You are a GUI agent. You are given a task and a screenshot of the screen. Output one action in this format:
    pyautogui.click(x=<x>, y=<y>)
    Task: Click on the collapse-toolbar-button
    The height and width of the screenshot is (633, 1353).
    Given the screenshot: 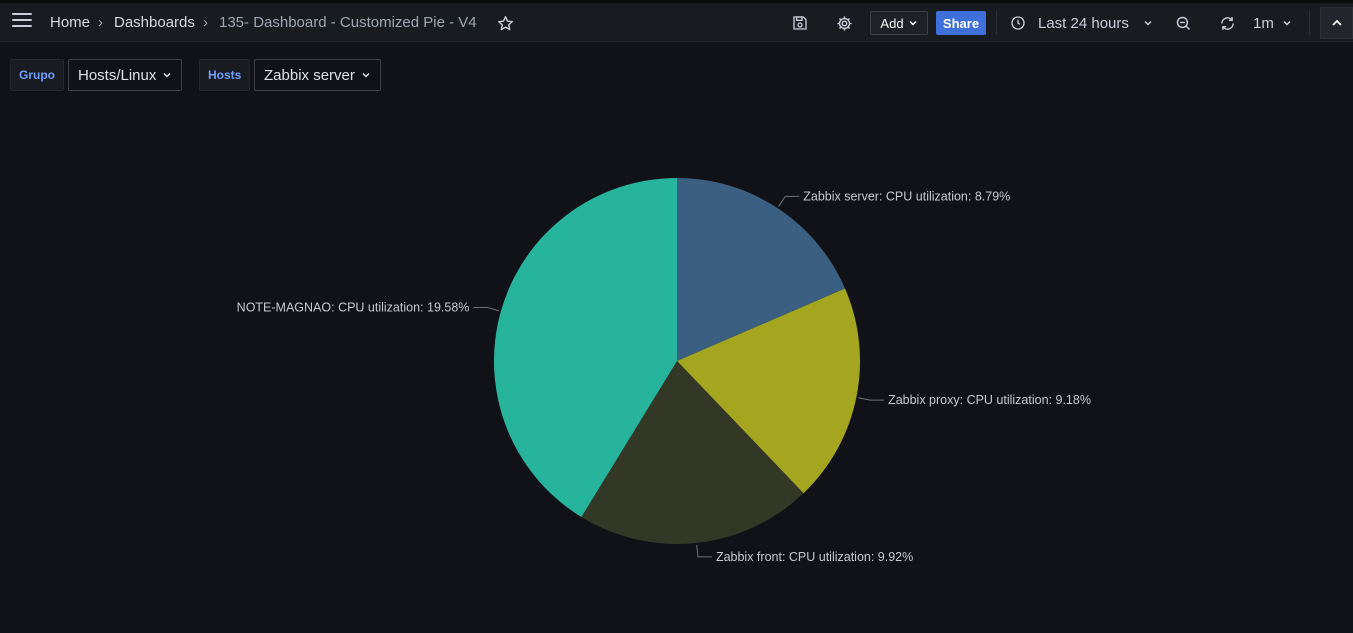 What is the action you would take?
    pyautogui.click(x=1336, y=23)
    